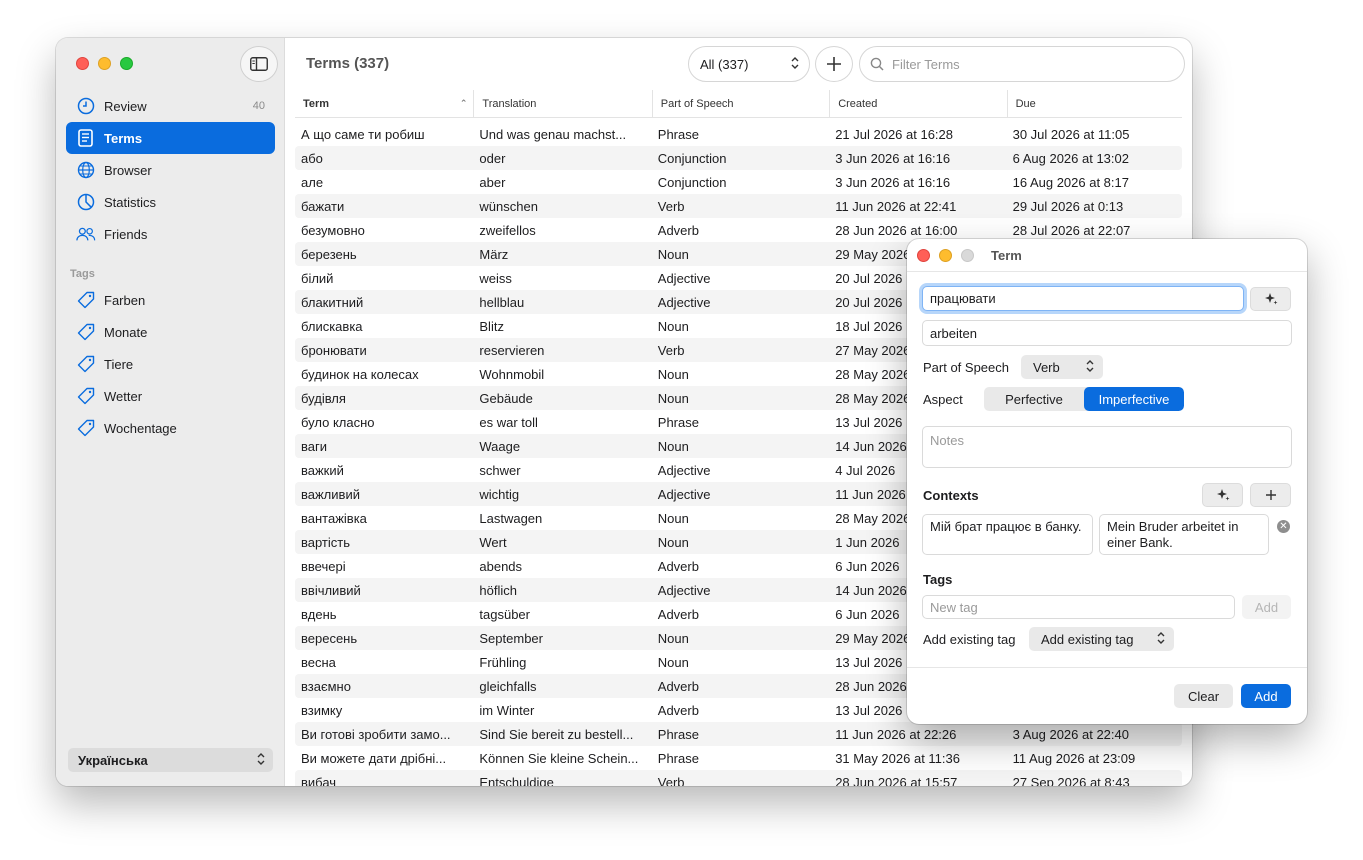 This screenshot has width=1363, height=860. Describe the element at coordinates (82, 274) in the screenshot. I see `tags-section-label: Tags` at that location.